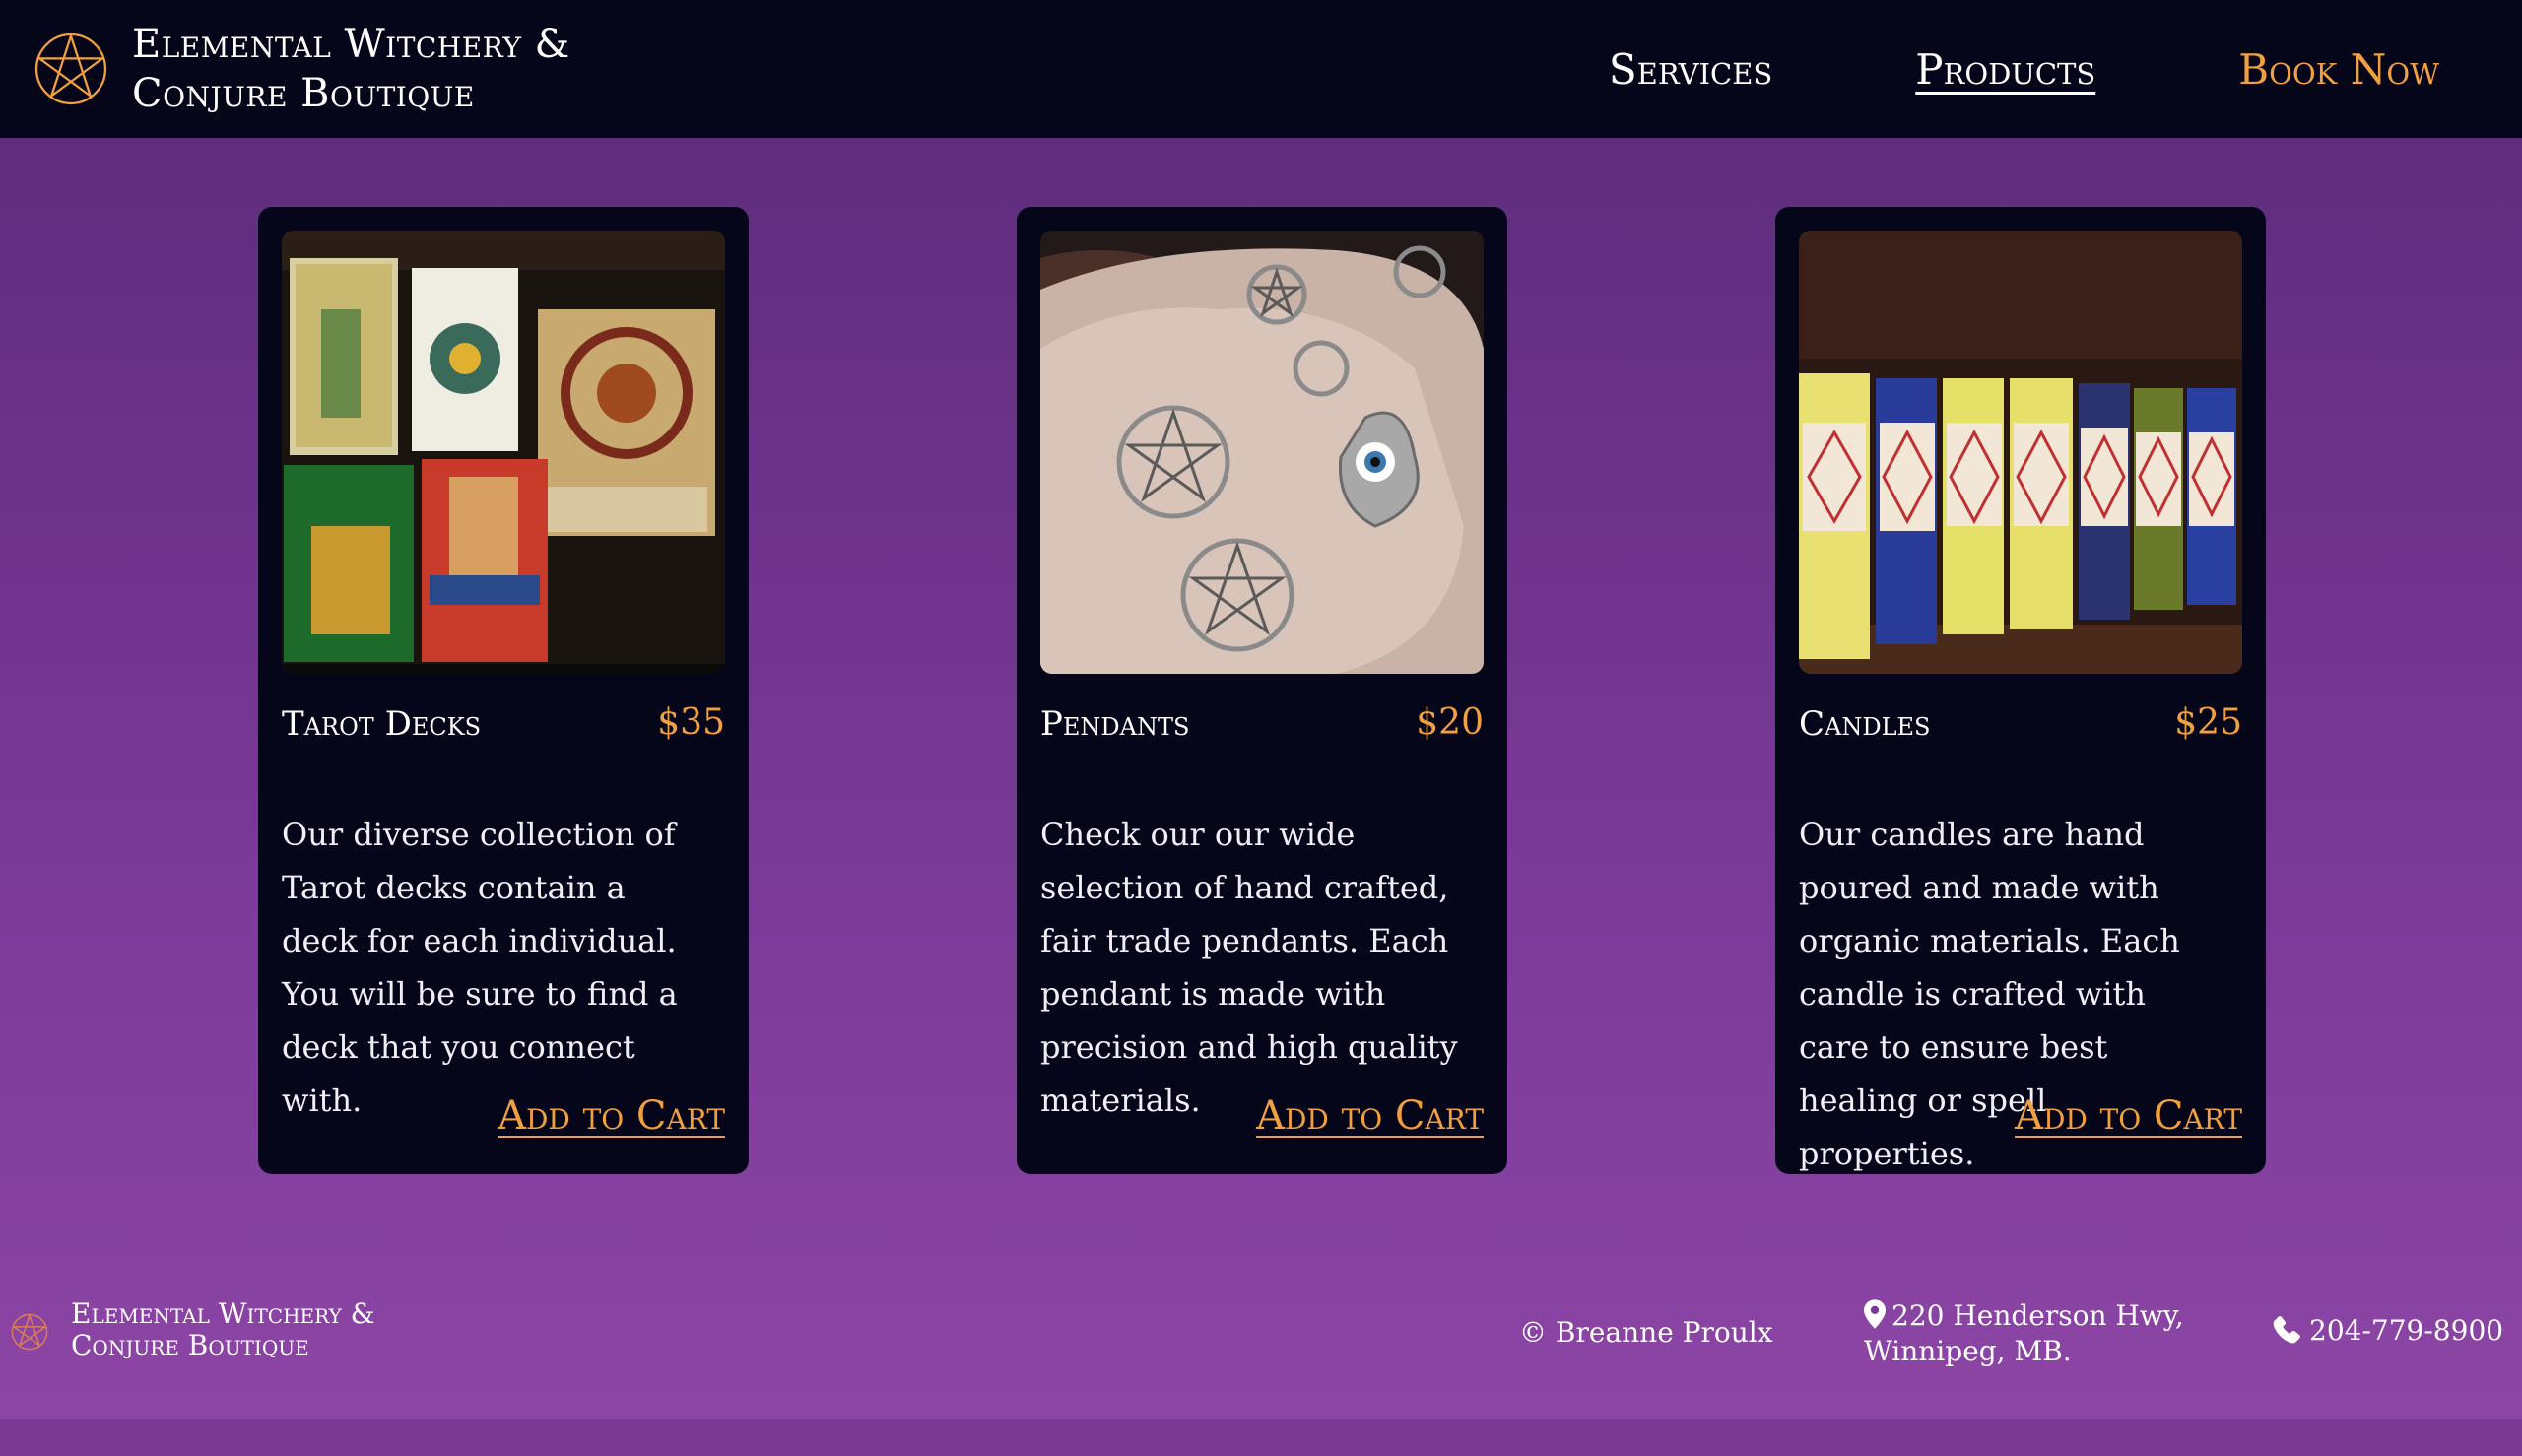 This screenshot has height=1456, width=2522. I want to click on address-line1: 220 Henderson Hwy,, so click(2038, 1315).